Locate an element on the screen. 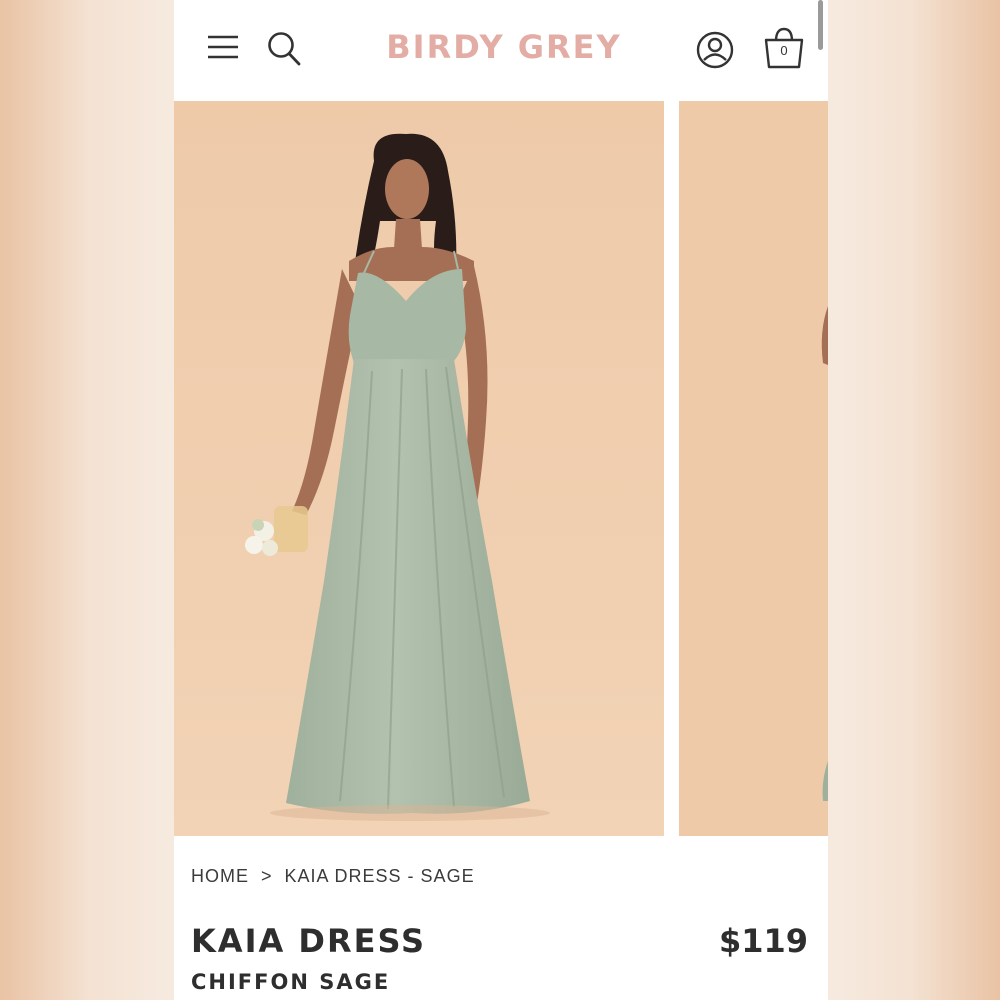 This screenshot has width=1000, height=1000. next-photo-illustration is located at coordinates (753, 468).